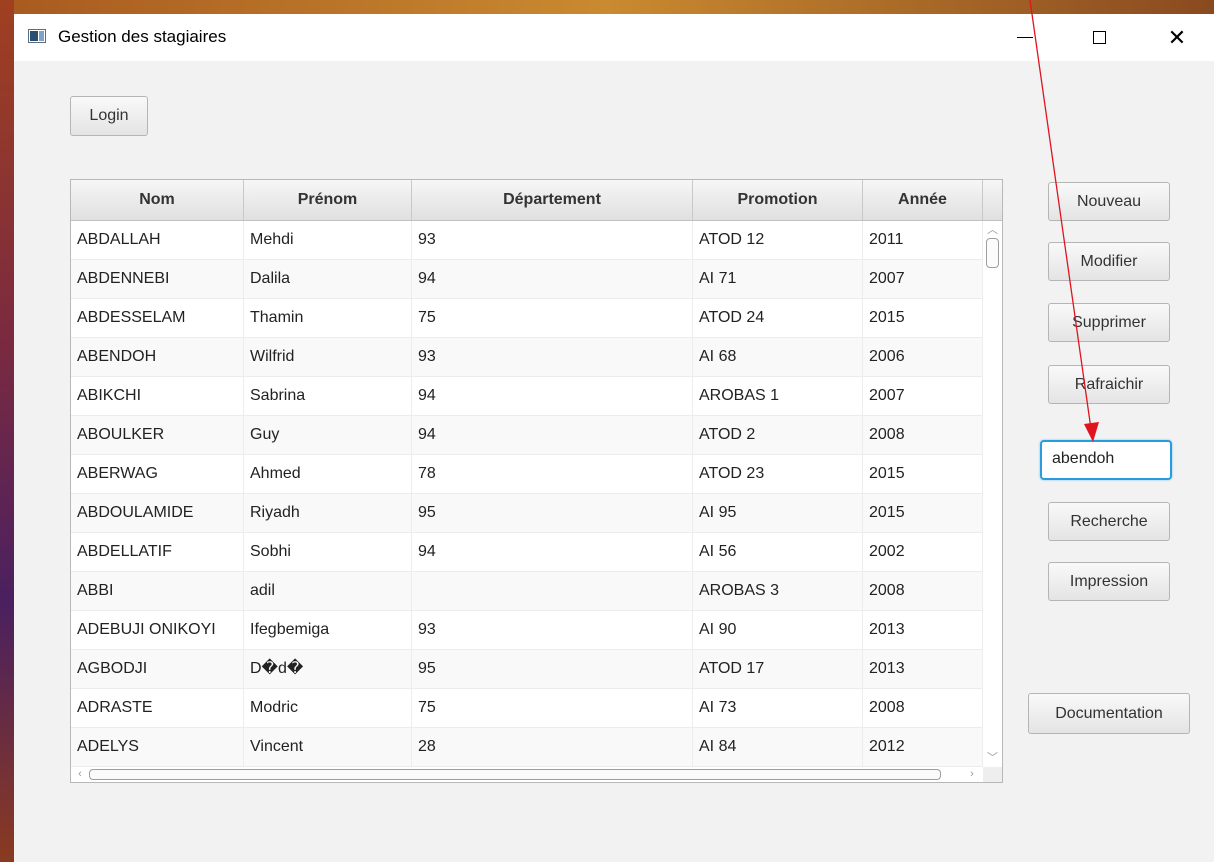 This screenshot has height=862, width=1214. Describe the element at coordinates (1109, 713) in the screenshot. I see `documentation-button: Documentation` at that location.